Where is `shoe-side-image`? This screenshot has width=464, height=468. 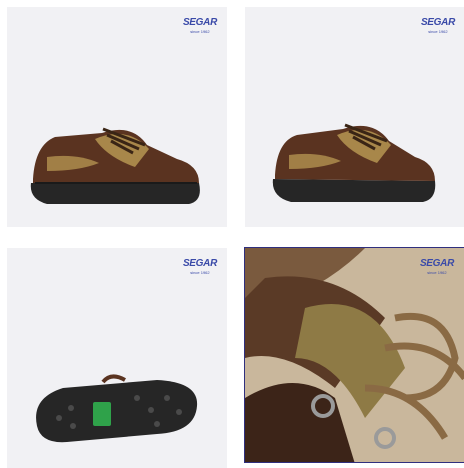 shoe-side-image is located at coordinates (115, 165).